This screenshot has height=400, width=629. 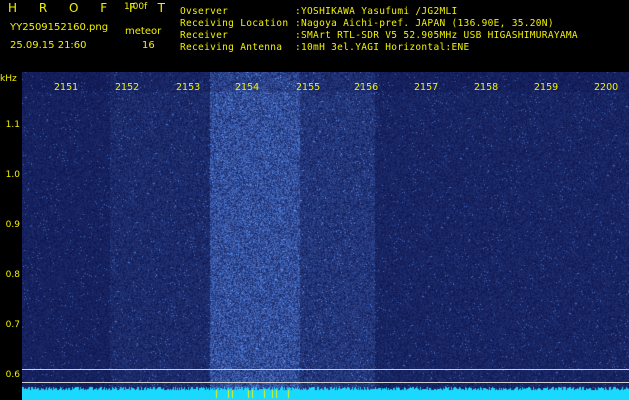 What do you see at coordinates (59, 27) in the screenshot?
I see `image-filename: YY2509152160.png` at bounding box center [59, 27].